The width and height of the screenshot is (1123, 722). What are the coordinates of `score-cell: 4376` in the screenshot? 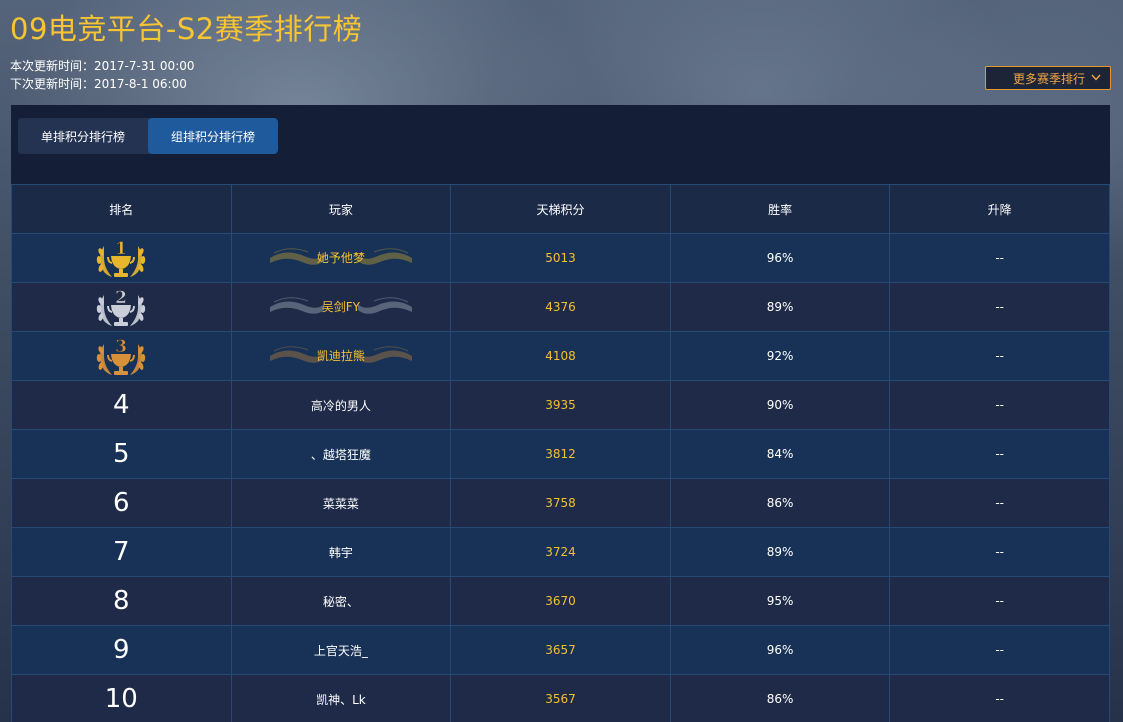 It's located at (560, 307).